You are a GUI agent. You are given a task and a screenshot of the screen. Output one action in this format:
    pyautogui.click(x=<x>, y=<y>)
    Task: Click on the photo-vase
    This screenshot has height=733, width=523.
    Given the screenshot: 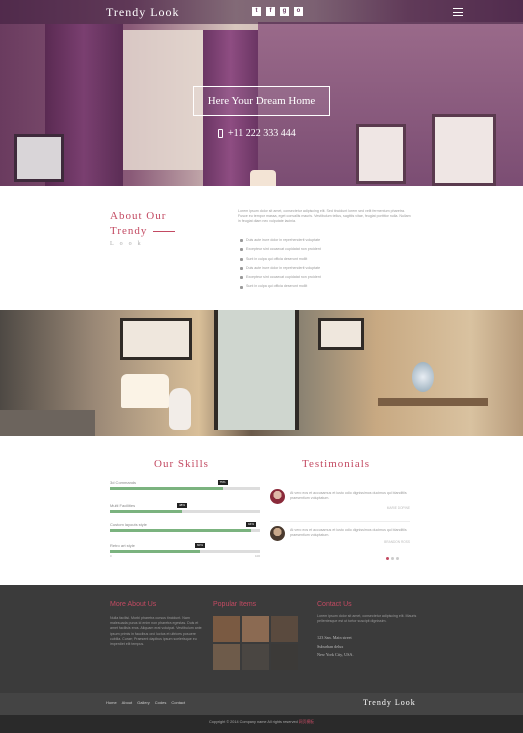 What is the action you would take?
    pyautogui.click(x=180, y=409)
    